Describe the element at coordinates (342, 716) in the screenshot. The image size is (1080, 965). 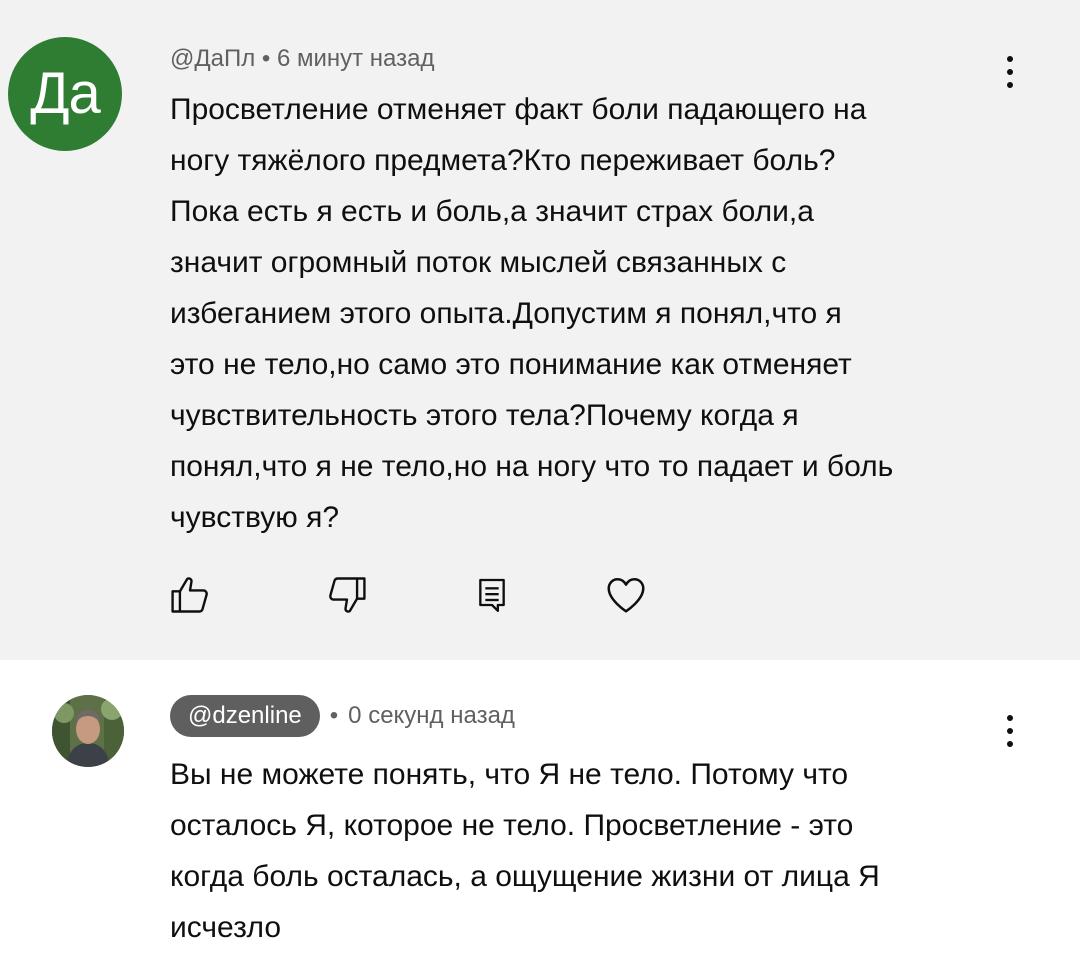
I see `comment-meta: @dzenline • 0 секунд назад` at that location.